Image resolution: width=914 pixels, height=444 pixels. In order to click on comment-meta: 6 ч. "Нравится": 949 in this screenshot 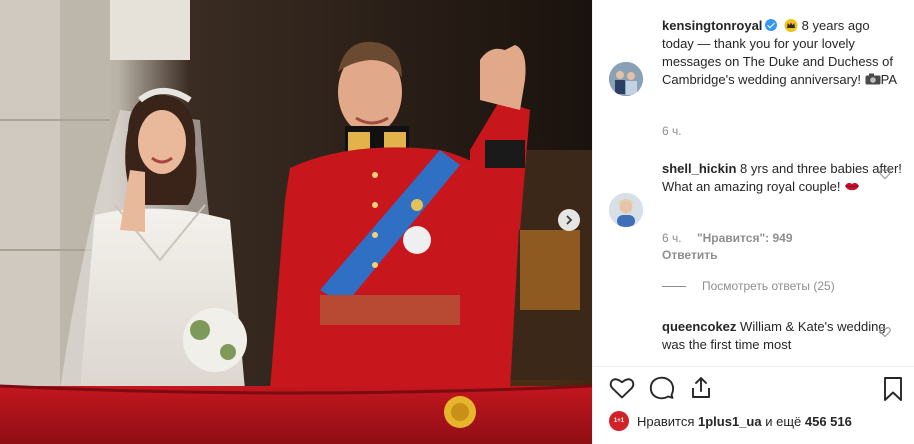, I will do `click(727, 238)`.